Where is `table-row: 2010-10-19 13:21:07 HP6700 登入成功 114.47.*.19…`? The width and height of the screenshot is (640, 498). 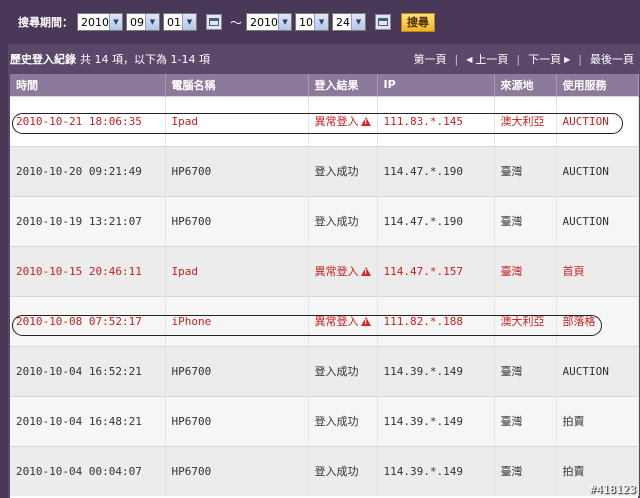 table-row: 2010-10-19 13:21:07 HP6700 登入成功 114.47.*.19… is located at coordinates (324, 220).